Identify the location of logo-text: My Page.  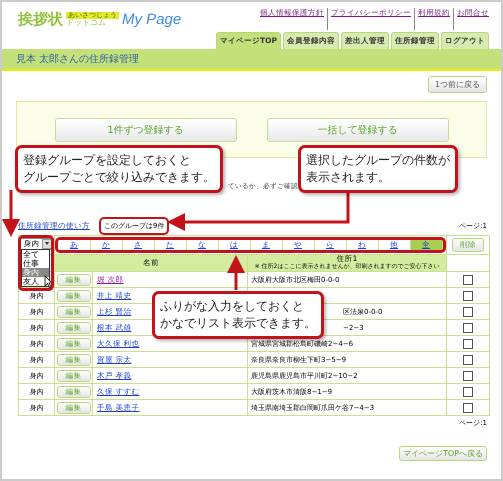
(152, 19).